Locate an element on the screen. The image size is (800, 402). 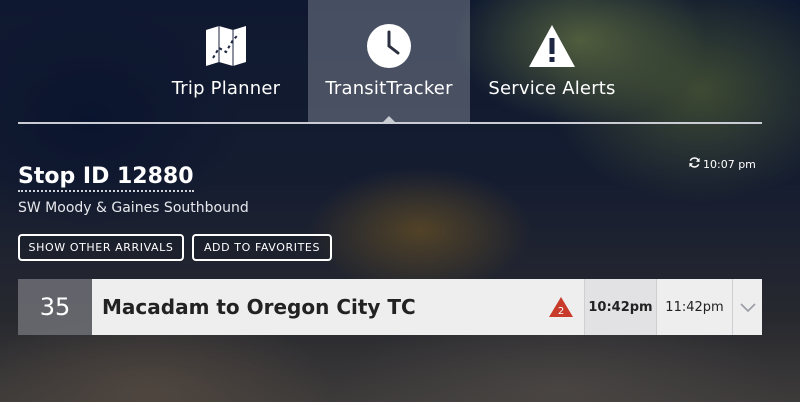
tab-label: Service Alerts is located at coordinates (552, 88).